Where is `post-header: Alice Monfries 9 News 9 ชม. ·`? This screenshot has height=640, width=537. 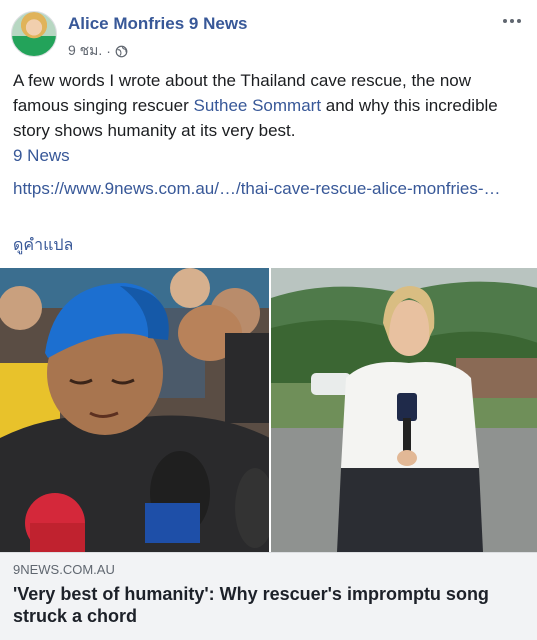 post-header: Alice Monfries 9 News 9 ชม. · is located at coordinates (268, 33).